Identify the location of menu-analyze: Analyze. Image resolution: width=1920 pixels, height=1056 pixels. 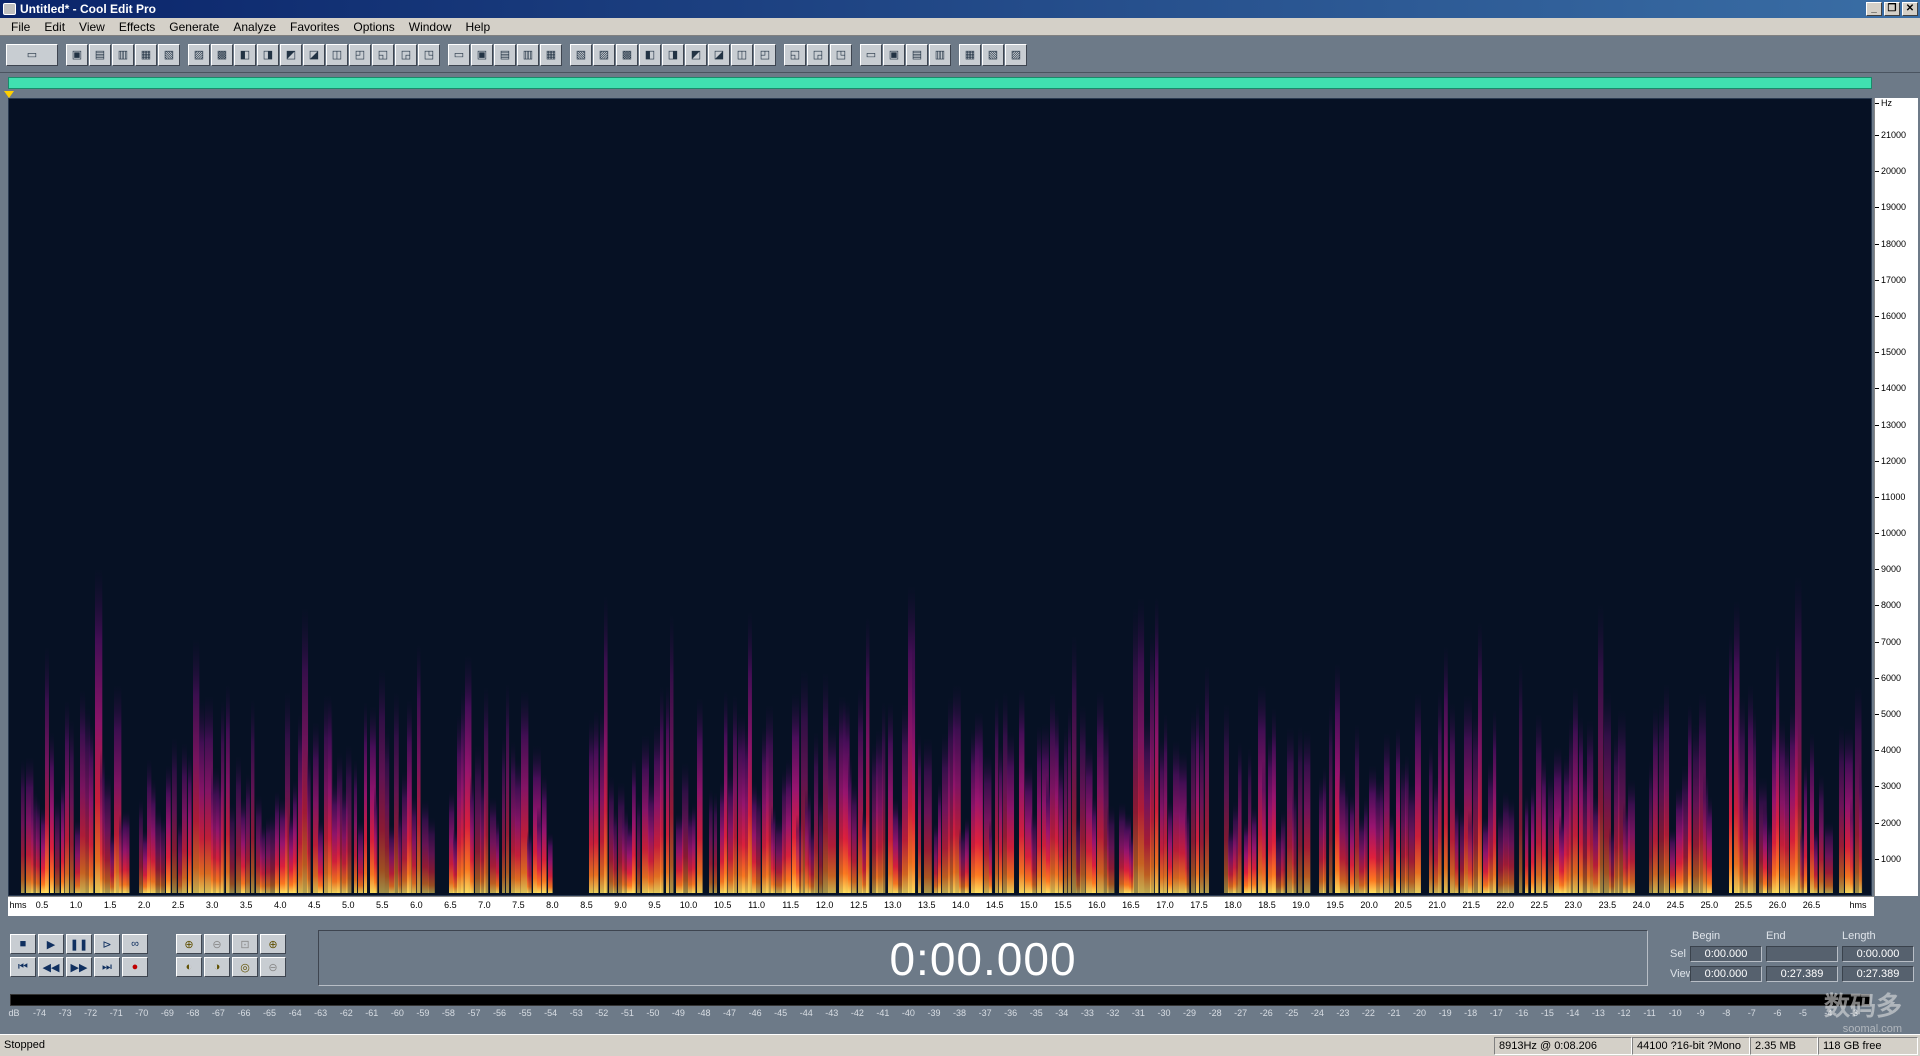
(254, 27).